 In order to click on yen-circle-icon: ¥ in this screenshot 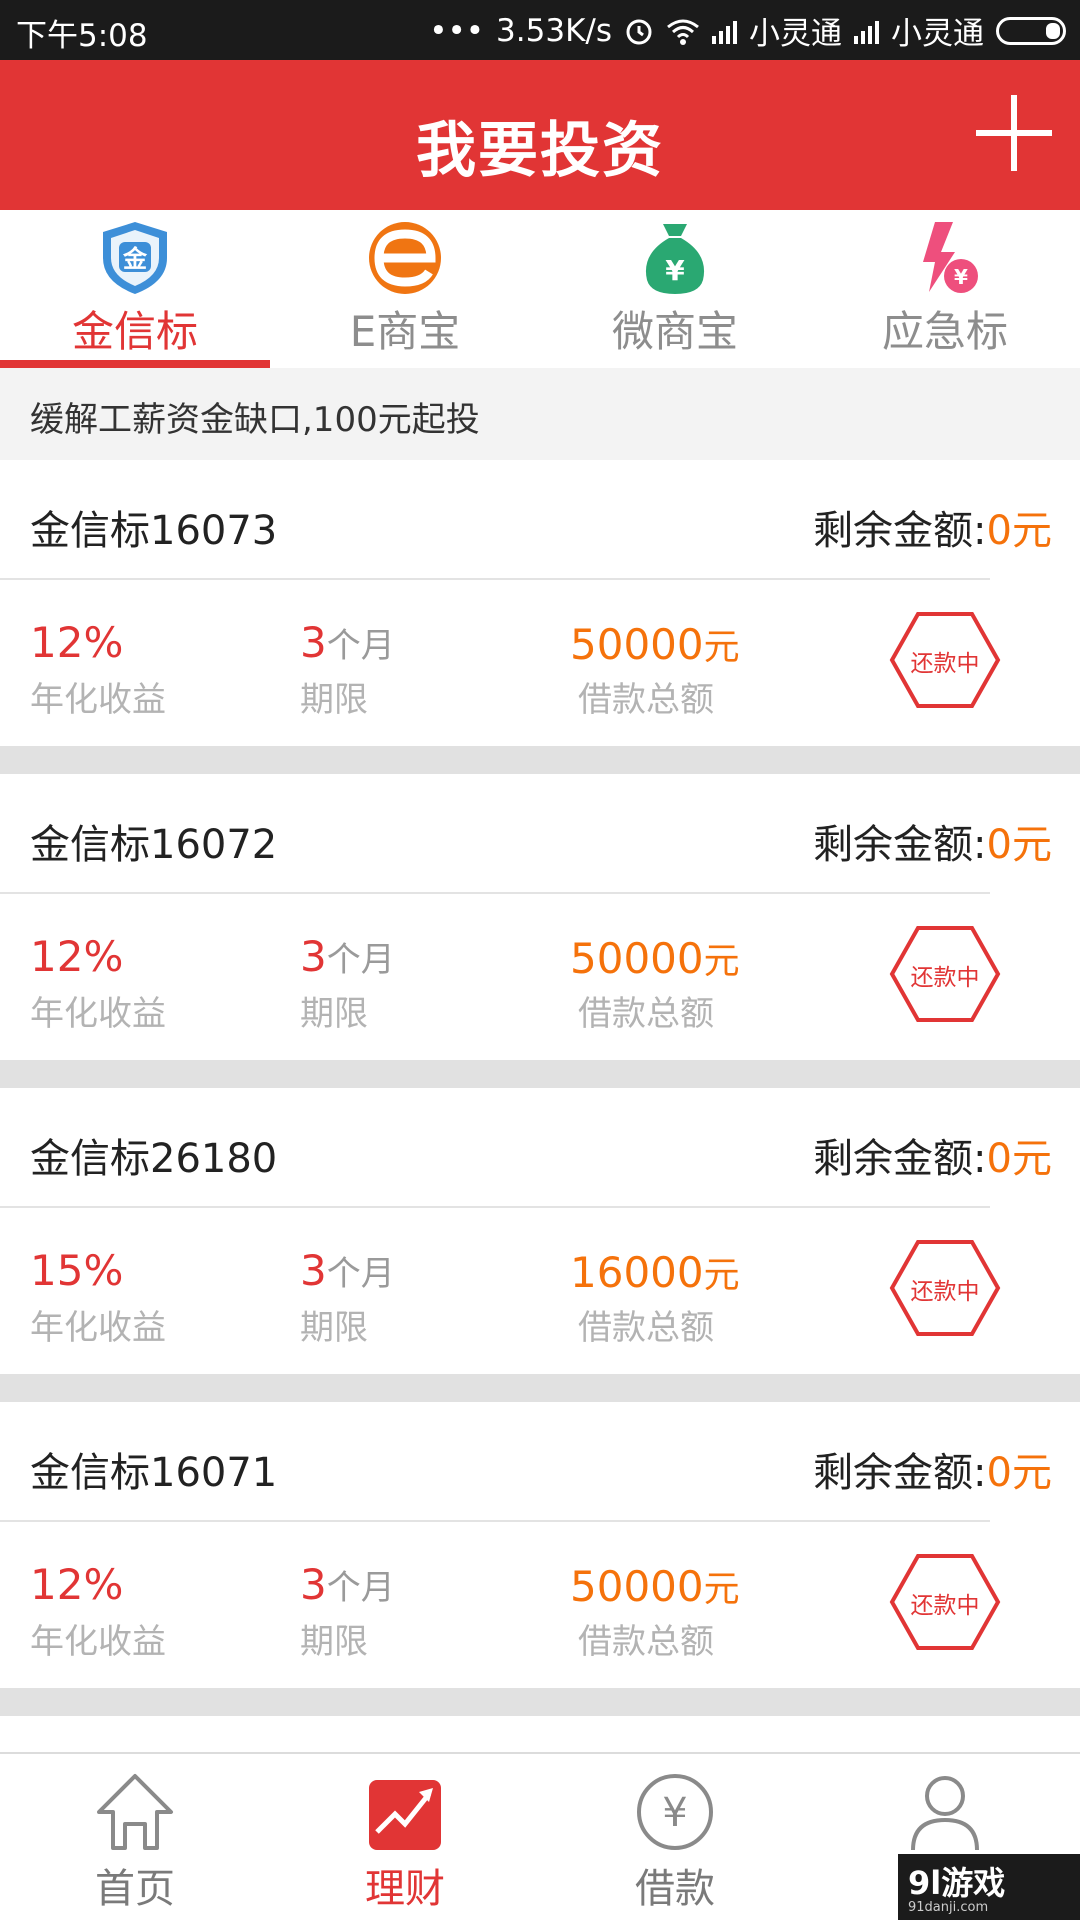, I will do `click(675, 1812)`.